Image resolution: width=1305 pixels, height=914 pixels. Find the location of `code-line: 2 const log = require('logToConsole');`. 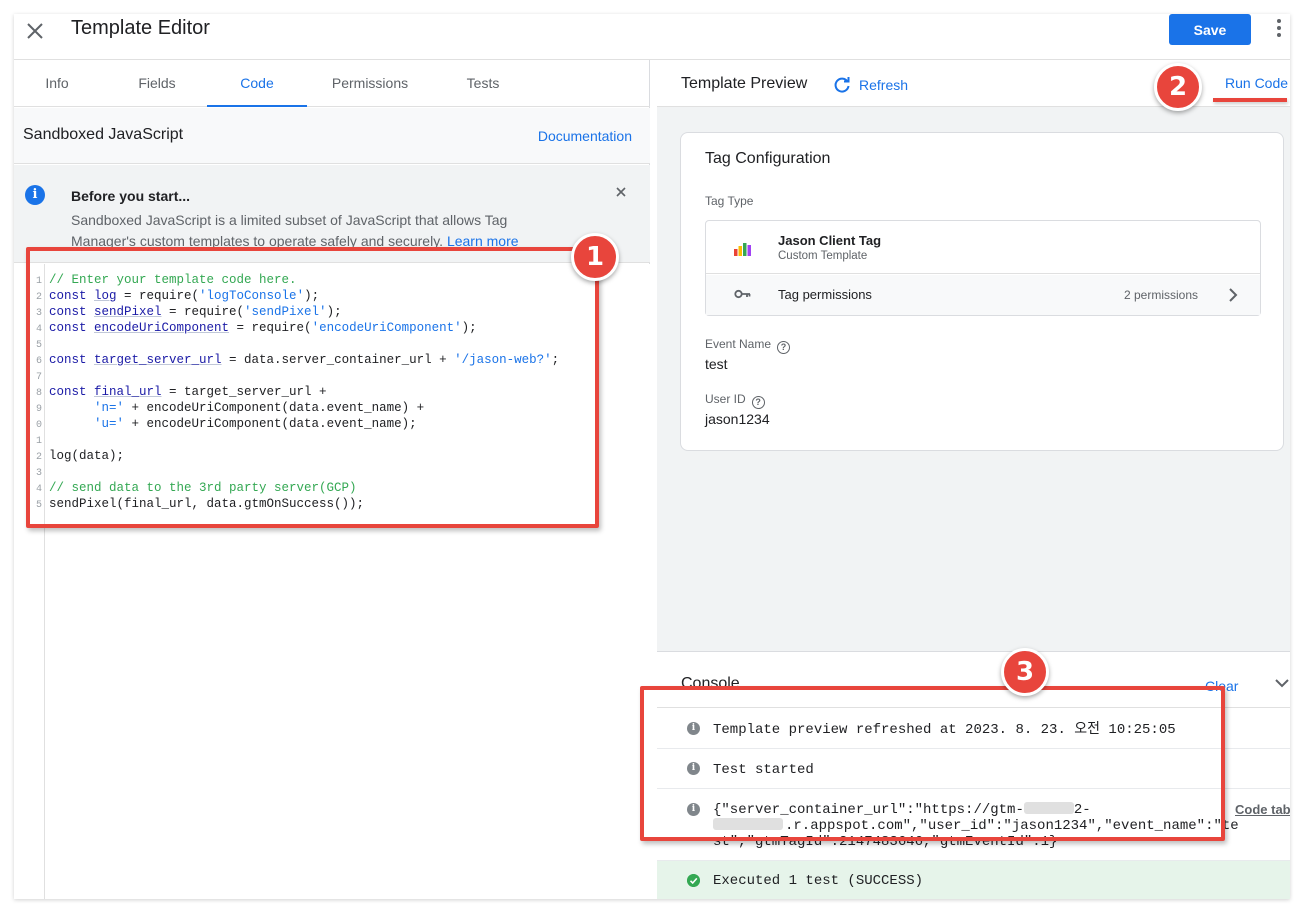

code-line: 2 const log = require('logToConsole'); is located at coordinates (177, 296).